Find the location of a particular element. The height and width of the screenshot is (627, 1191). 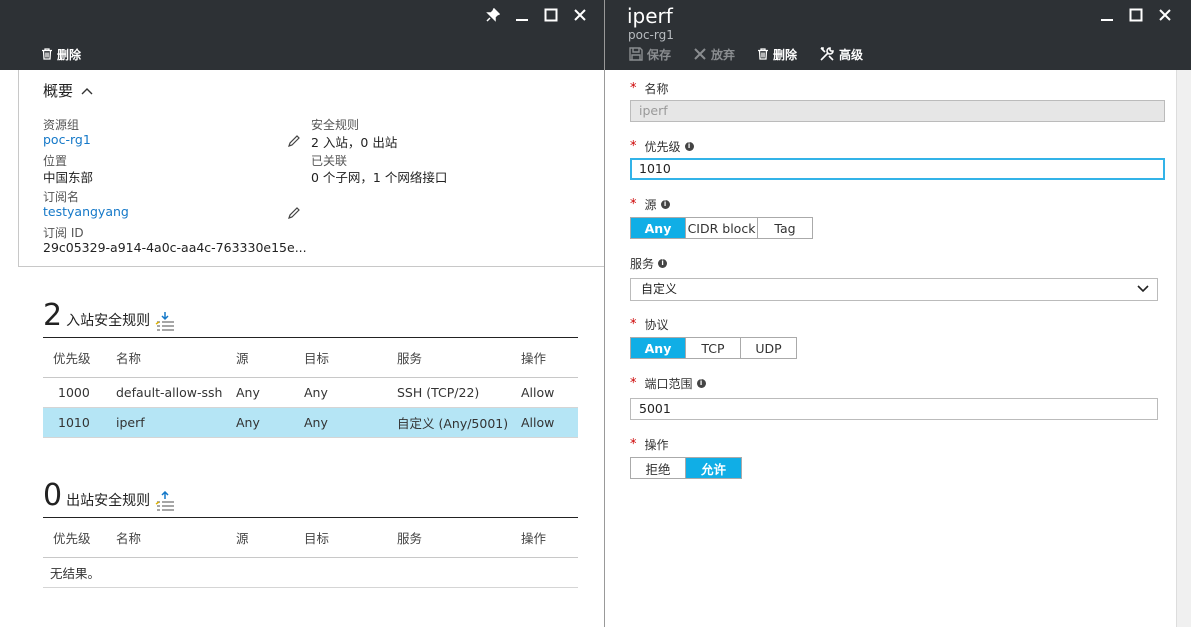

essentials-left-border is located at coordinates (18, 168).